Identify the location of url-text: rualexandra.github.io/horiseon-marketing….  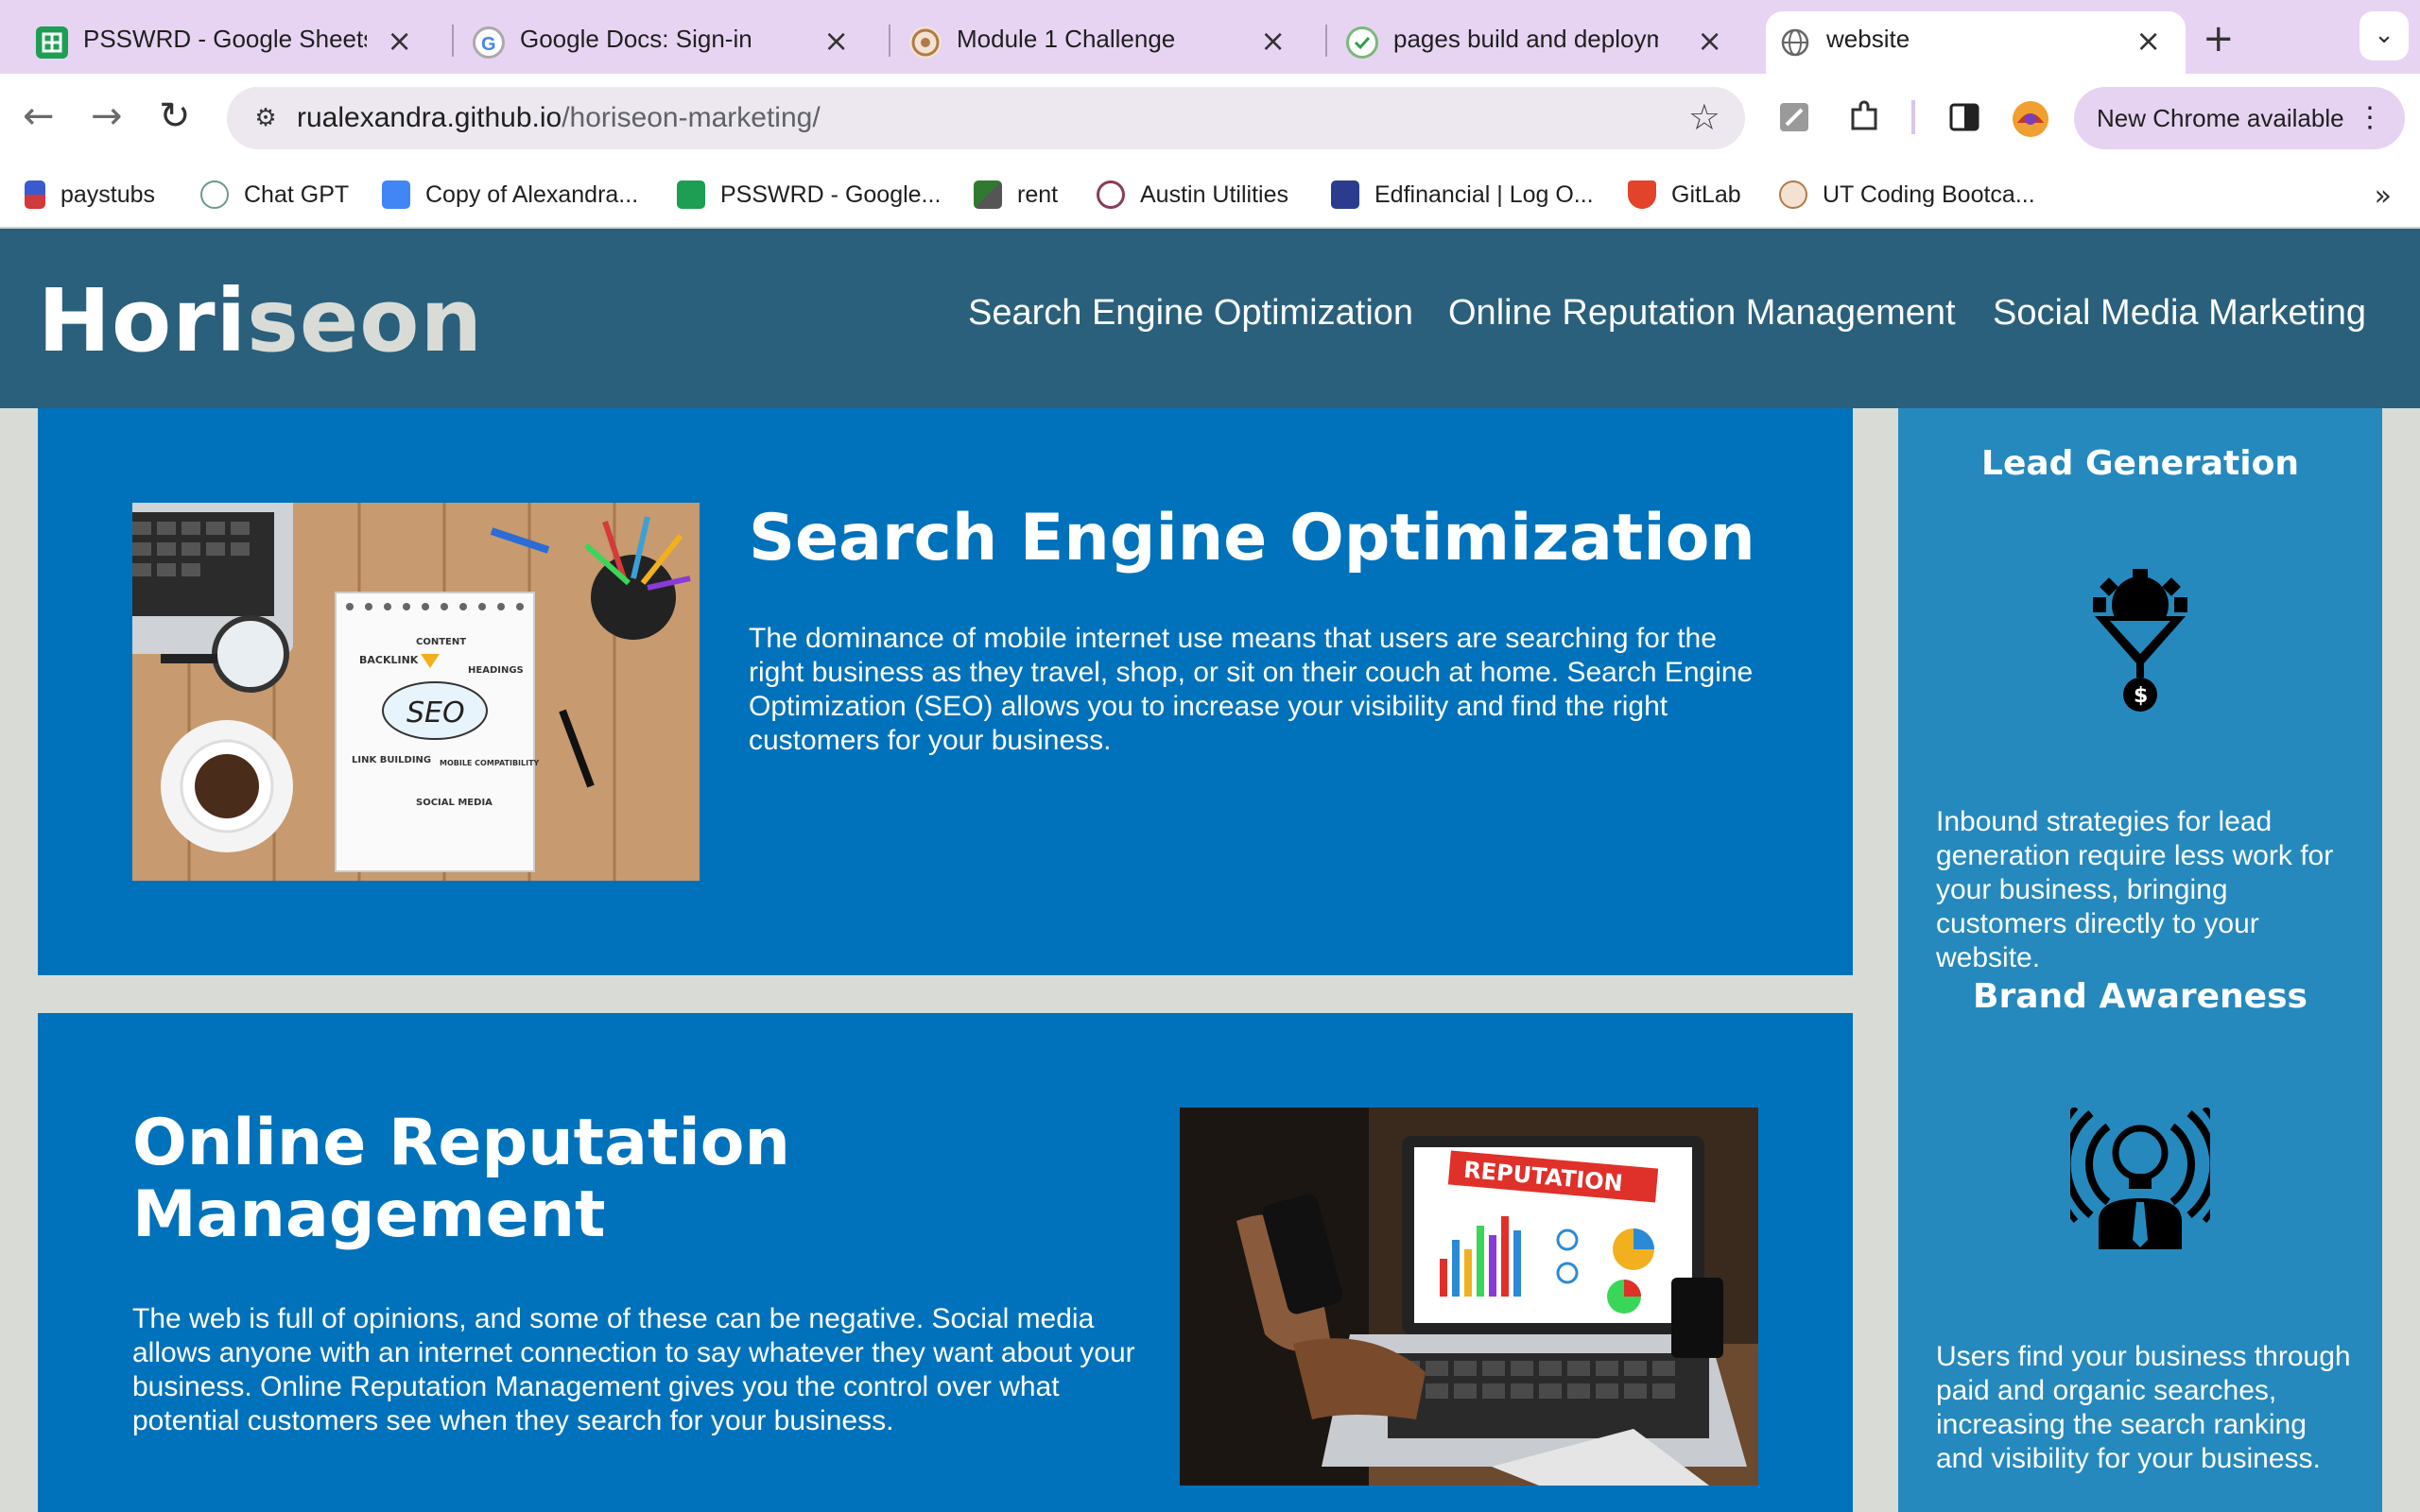
(559, 118).